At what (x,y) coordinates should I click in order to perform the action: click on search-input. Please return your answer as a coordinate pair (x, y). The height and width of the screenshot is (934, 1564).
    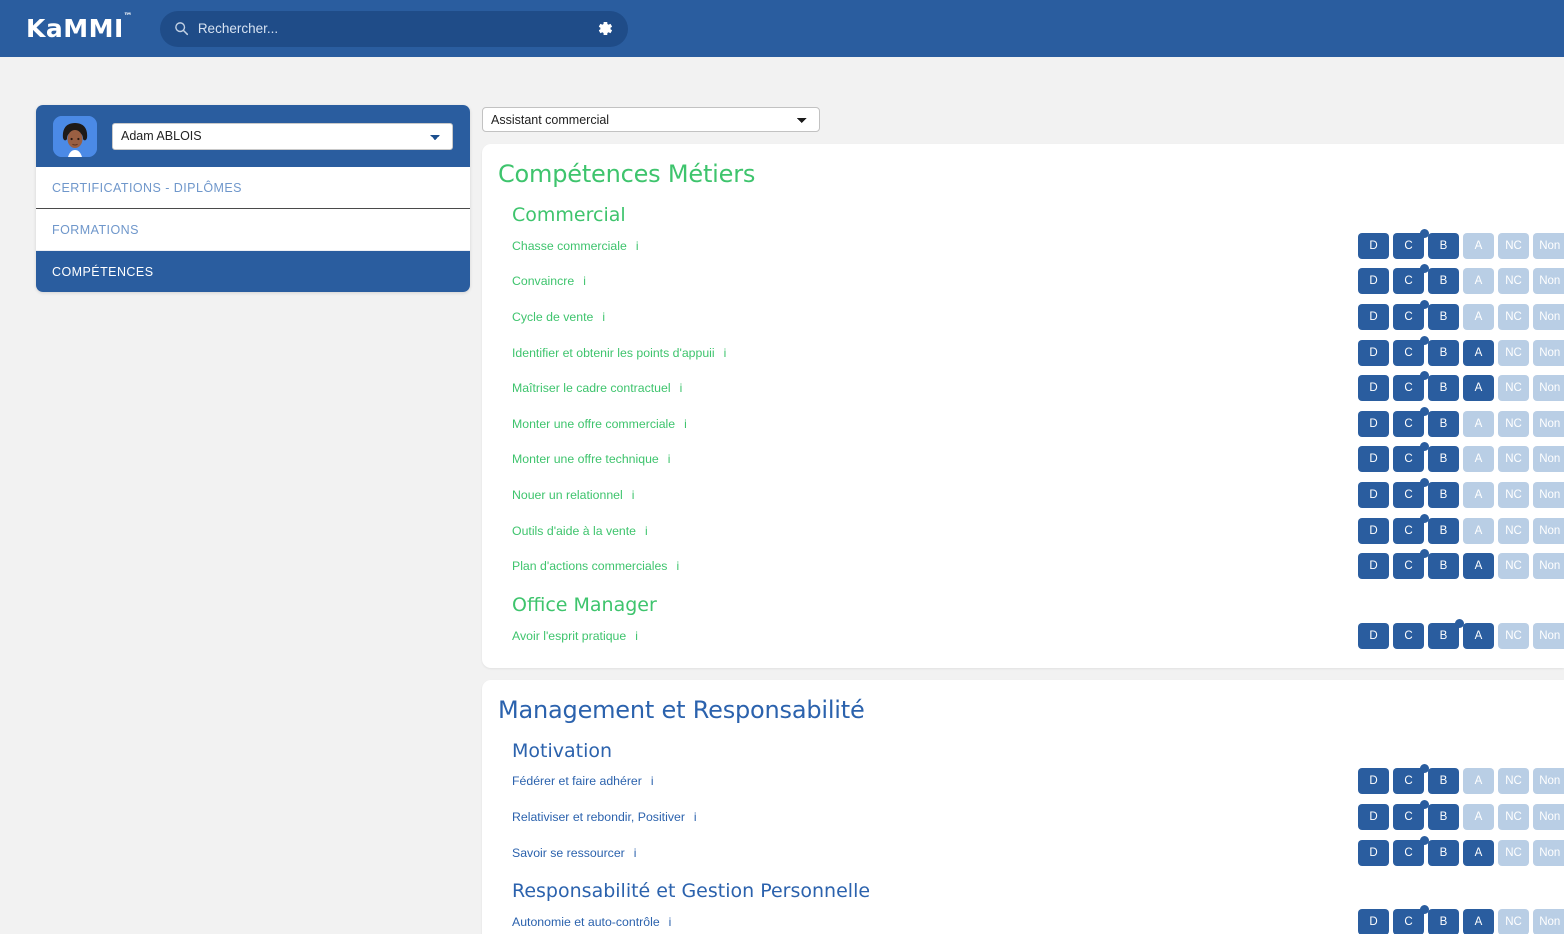
    Looking at the image, I should click on (395, 28).